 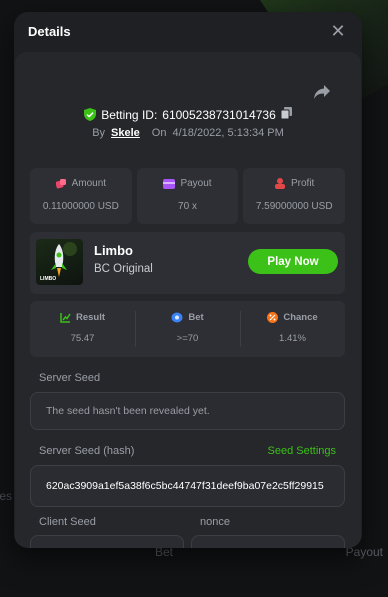 I want to click on game-row: LIMBO Limbo BC Original Play Now, so click(x=187, y=263).